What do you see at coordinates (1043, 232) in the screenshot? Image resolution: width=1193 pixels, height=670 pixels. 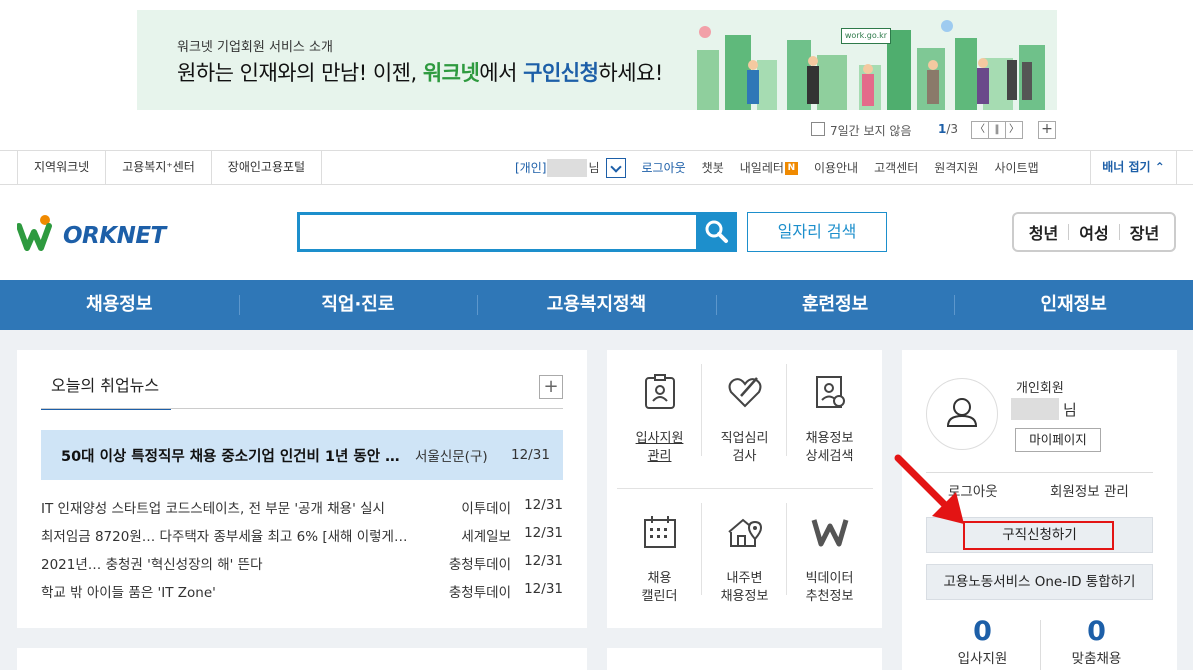 I see `tab-youth: 청년` at bounding box center [1043, 232].